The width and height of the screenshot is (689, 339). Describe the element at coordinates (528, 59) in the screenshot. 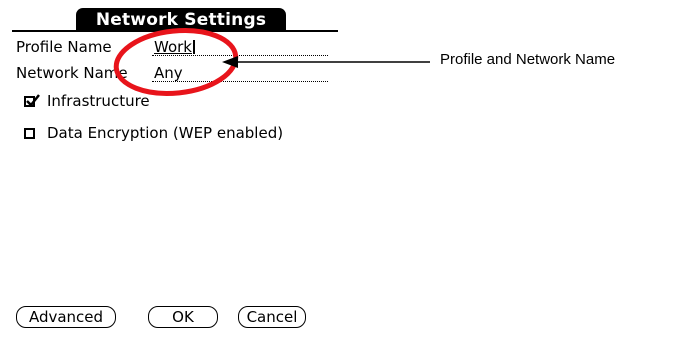

I see `callout-label: Profile and Network Name` at that location.